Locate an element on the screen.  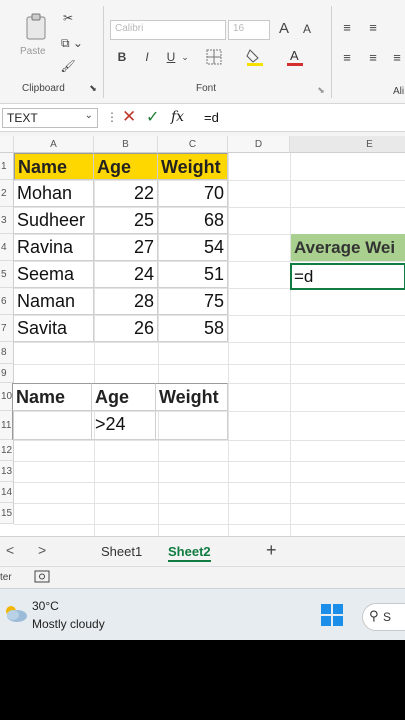
table-cell-name: Naman is located at coordinates (54, 301).